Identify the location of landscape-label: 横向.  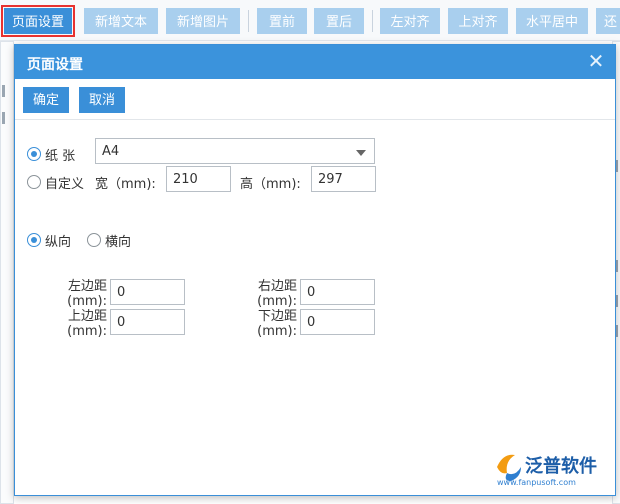
(118, 242).